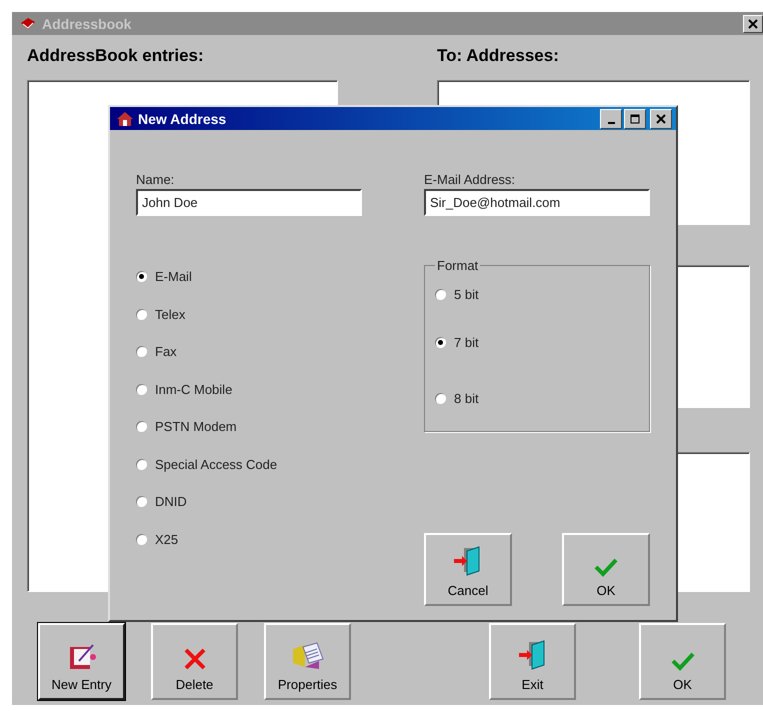 This screenshot has height=711, width=763. I want to click on address-type-radio: Telex, so click(280, 314).